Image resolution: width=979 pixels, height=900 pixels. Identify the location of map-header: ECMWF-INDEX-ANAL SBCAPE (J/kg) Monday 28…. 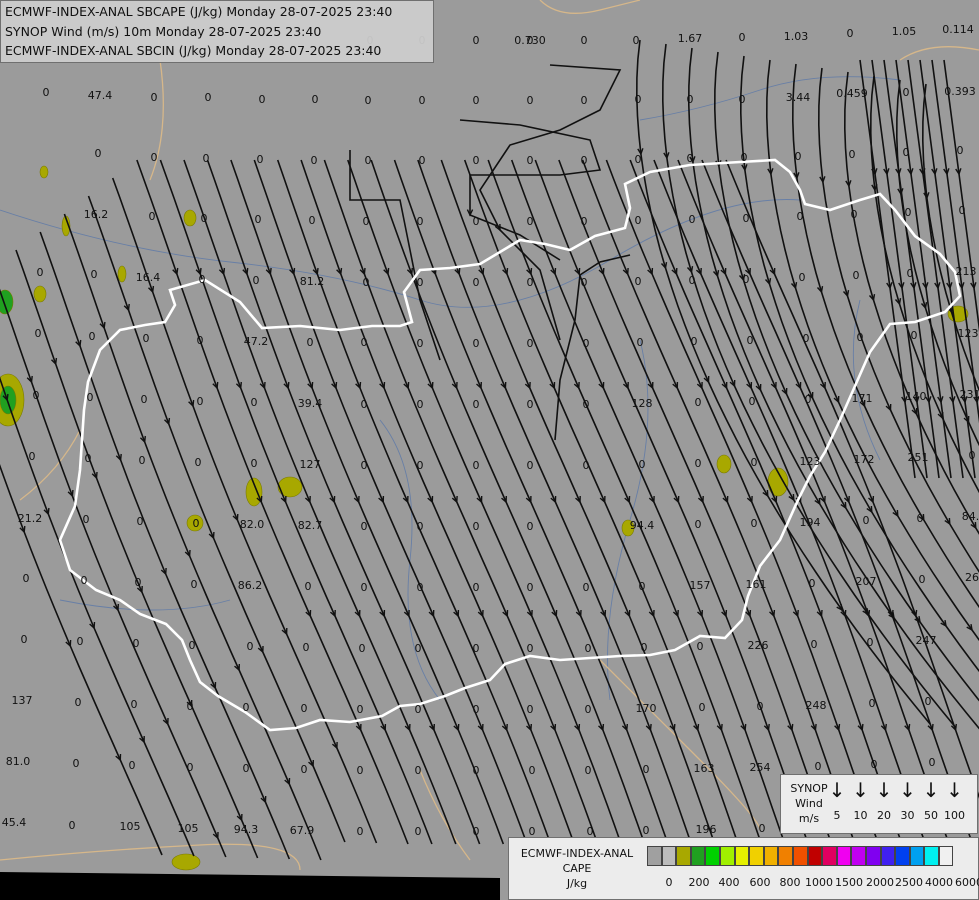
(217, 31).